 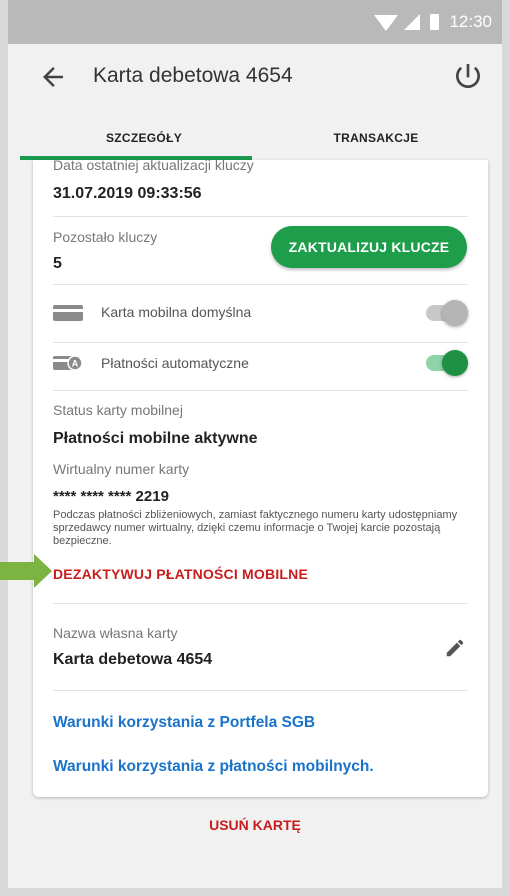 I want to click on remove-card-button: USUŃ KARTĘ, so click(x=255, y=825).